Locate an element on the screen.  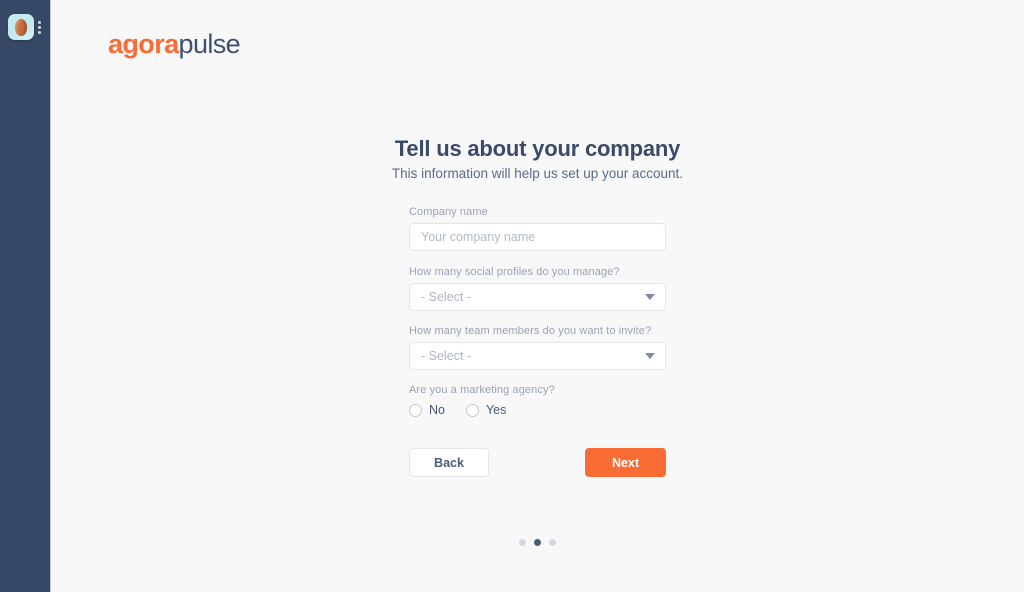
radio-option-yes: Yes is located at coordinates (486, 410).